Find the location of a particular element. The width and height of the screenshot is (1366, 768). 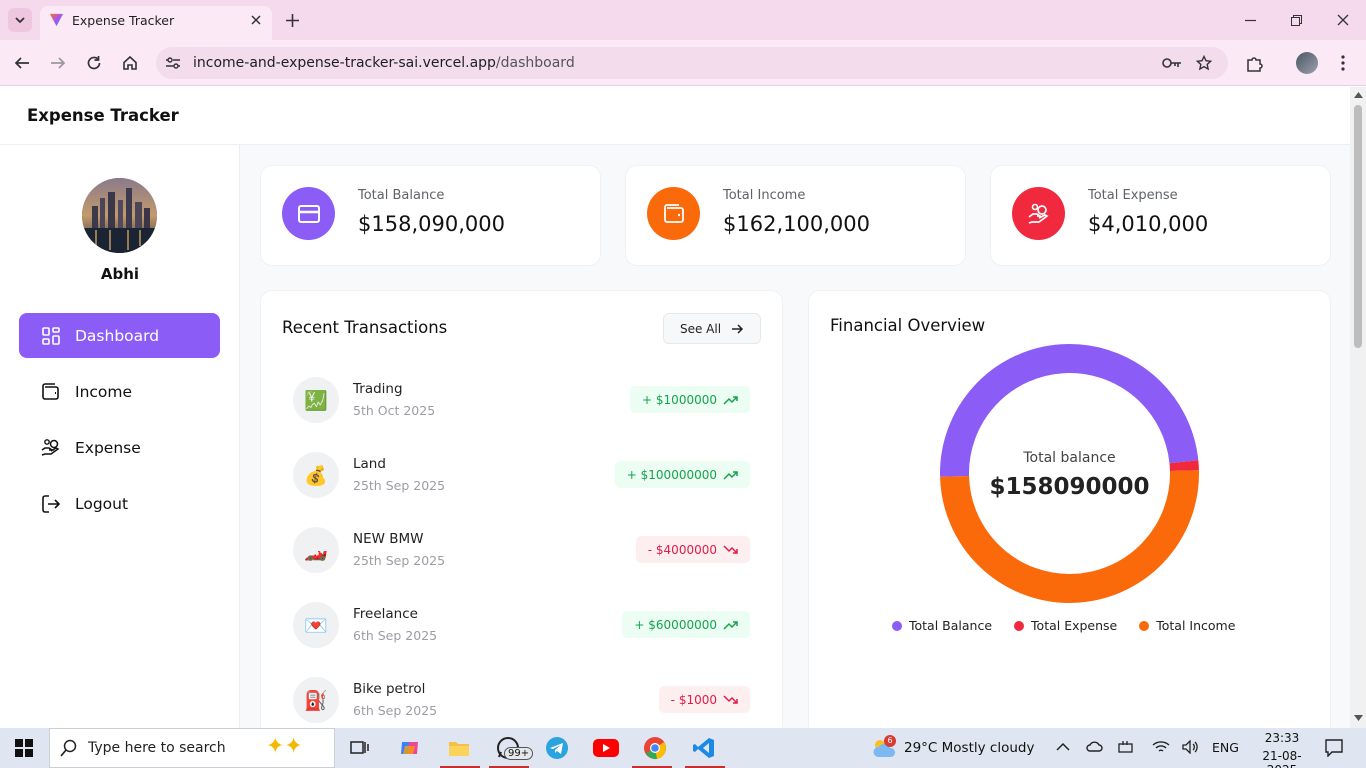

copilot-icon is located at coordinates (410, 748).